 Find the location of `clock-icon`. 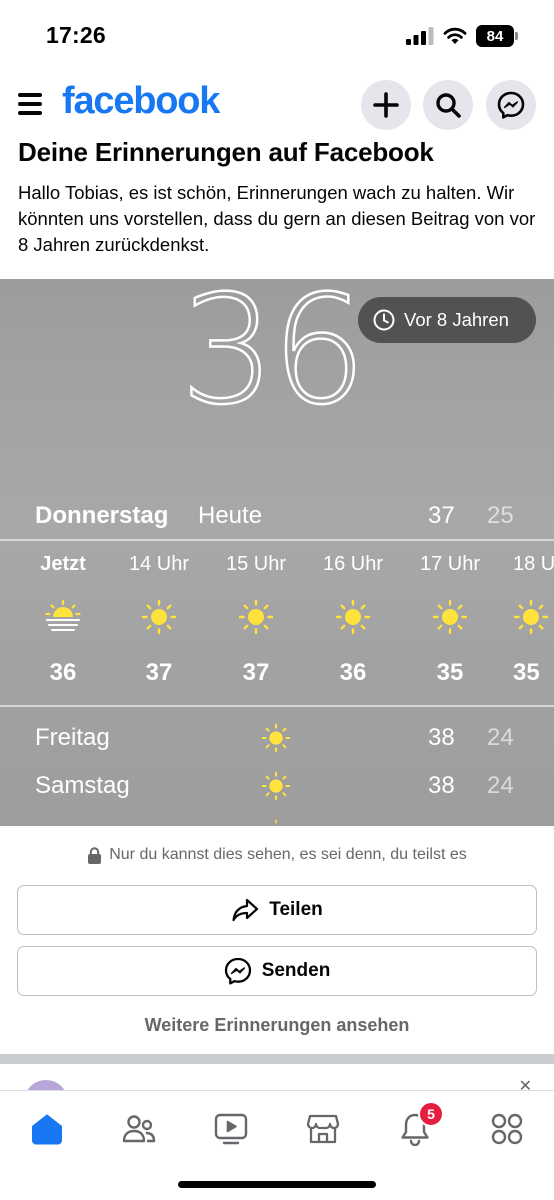

clock-icon is located at coordinates (384, 320).